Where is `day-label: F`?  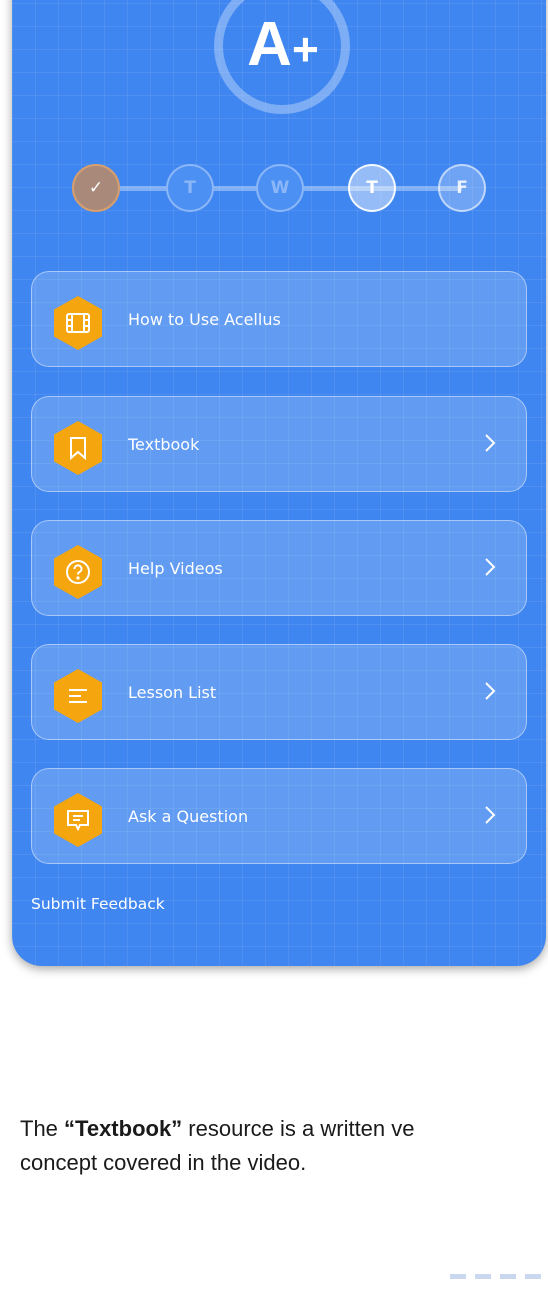 day-label: F is located at coordinates (462, 188).